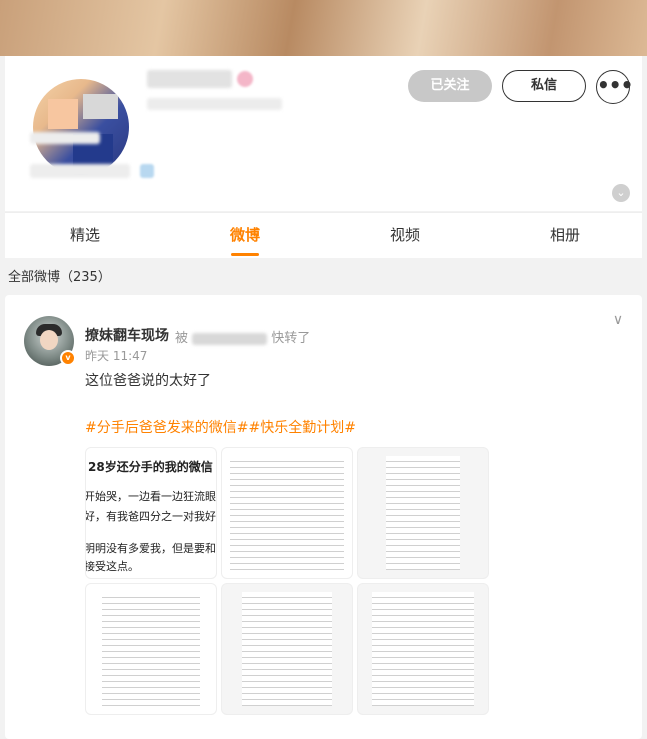 The width and height of the screenshot is (647, 739). What do you see at coordinates (59, 275) in the screenshot?
I see `post-count-label: 全部微博（235）` at bounding box center [59, 275].